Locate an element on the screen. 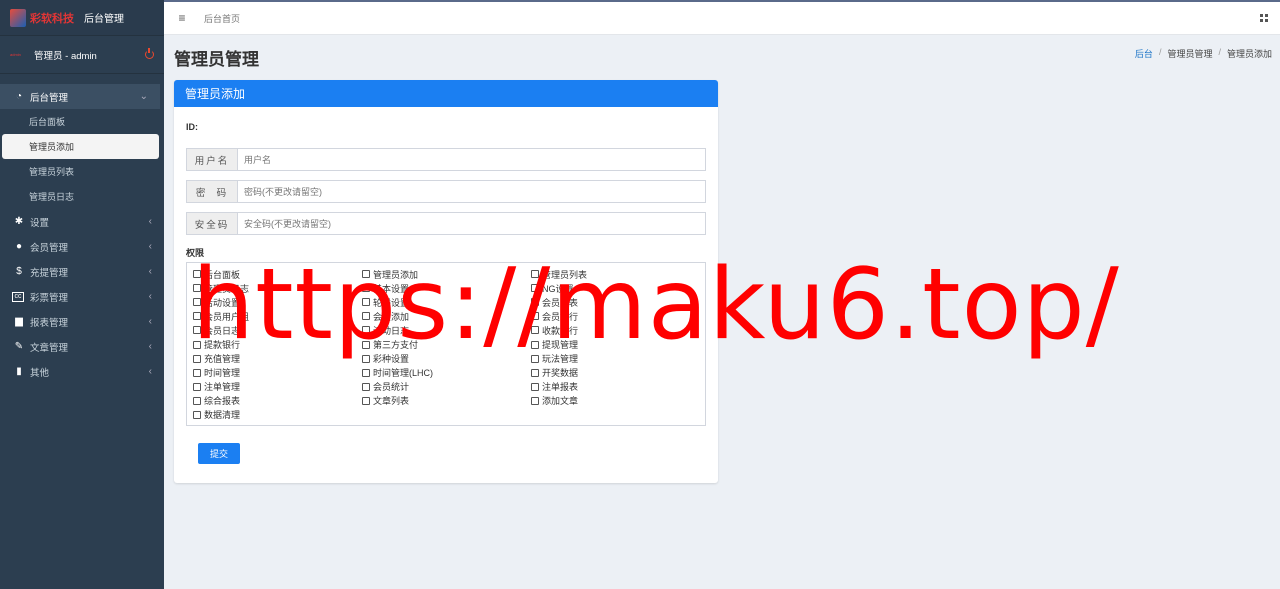 This screenshot has width=1280, height=589. username-input is located at coordinates (471, 159).